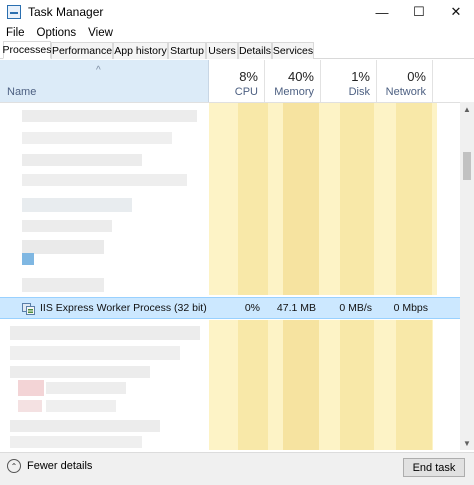 The width and height of the screenshot is (474, 485). I want to click on process-disk: 0 MB/s, so click(355, 308).